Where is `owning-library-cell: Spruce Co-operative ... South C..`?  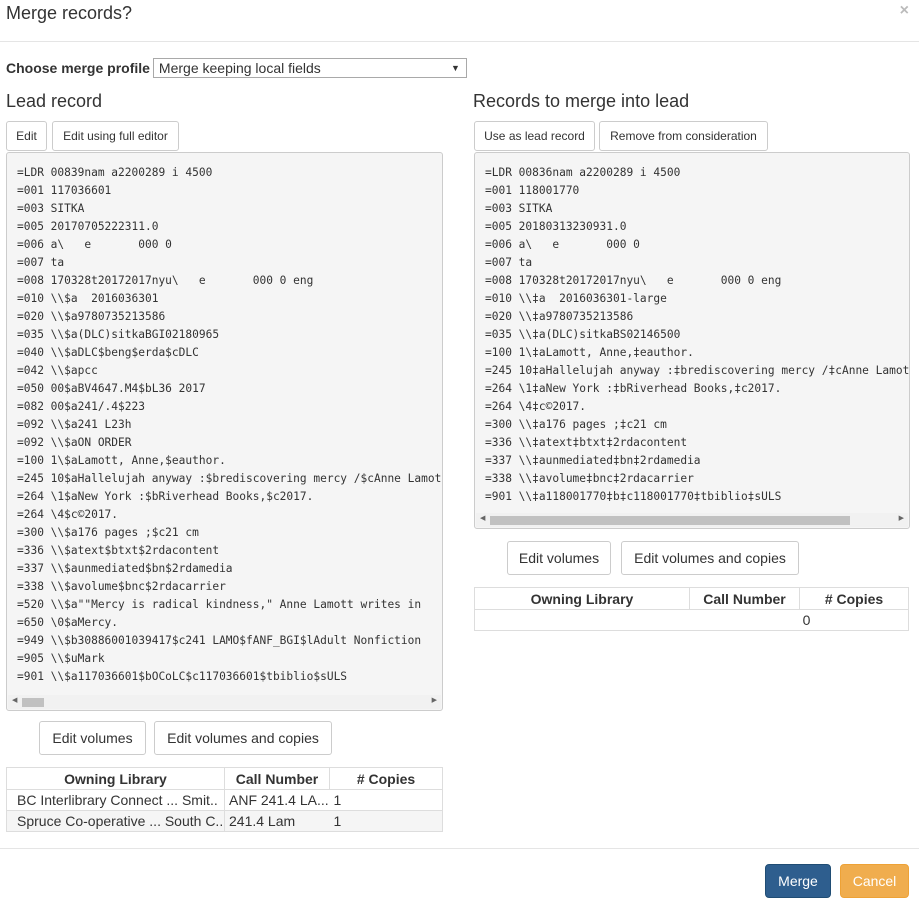
owning-library-cell: Spruce Co-operative ... South C.. is located at coordinates (115, 821).